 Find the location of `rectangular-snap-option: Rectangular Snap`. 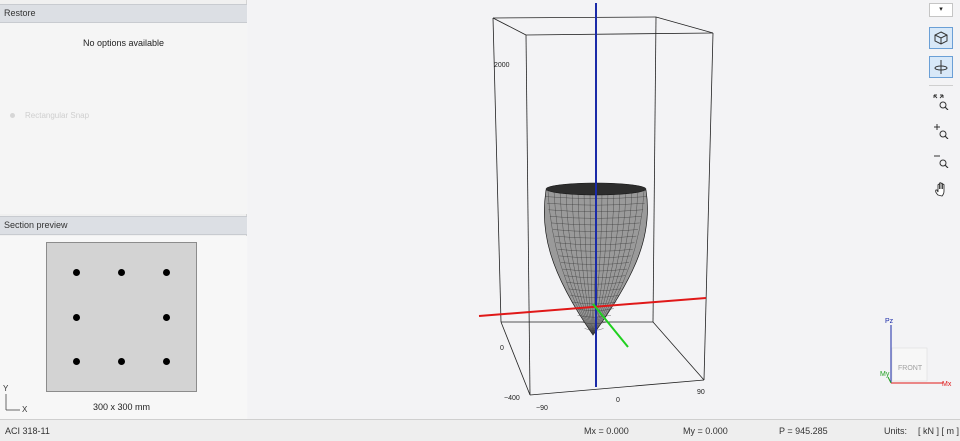

rectangular-snap-option: Rectangular Snap is located at coordinates (49, 115).